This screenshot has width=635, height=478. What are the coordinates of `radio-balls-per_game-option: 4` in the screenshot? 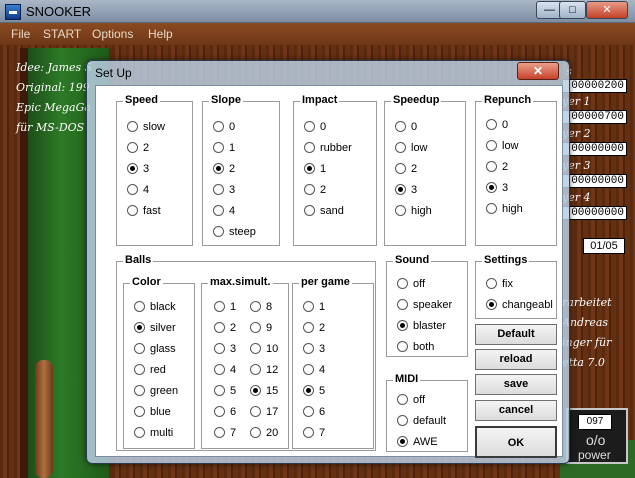 It's located at (314, 370).